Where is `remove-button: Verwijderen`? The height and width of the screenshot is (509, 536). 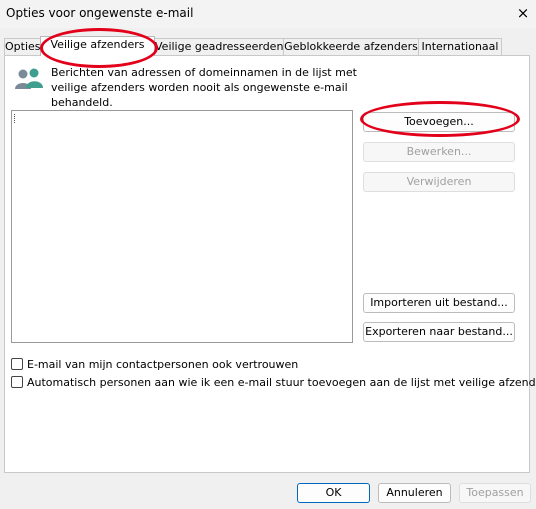 remove-button: Verwijderen is located at coordinates (439, 182).